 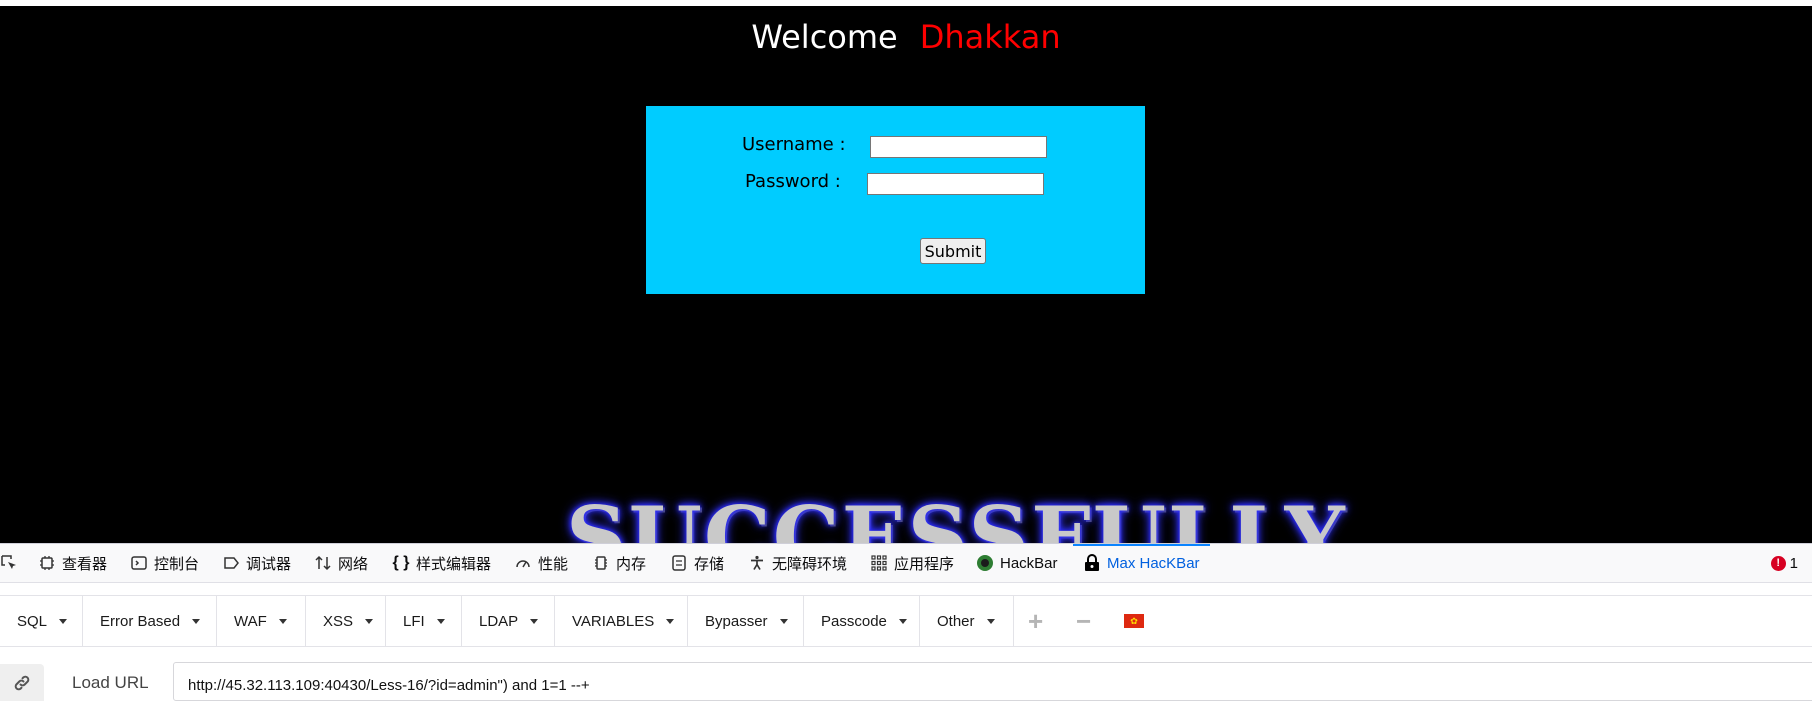 What do you see at coordinates (110, 683) in the screenshot?
I see `load-url-button: Load URL` at bounding box center [110, 683].